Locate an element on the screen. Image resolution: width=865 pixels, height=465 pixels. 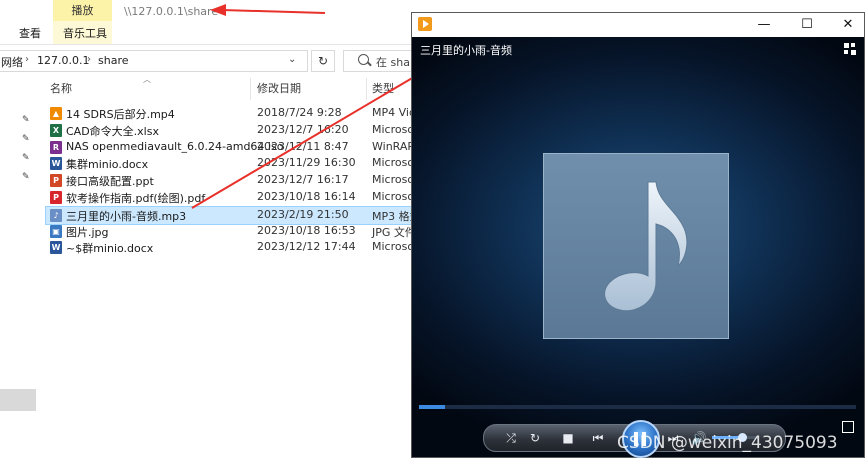
watermark: CSDN @weixin_43075093 is located at coordinates (727, 443).